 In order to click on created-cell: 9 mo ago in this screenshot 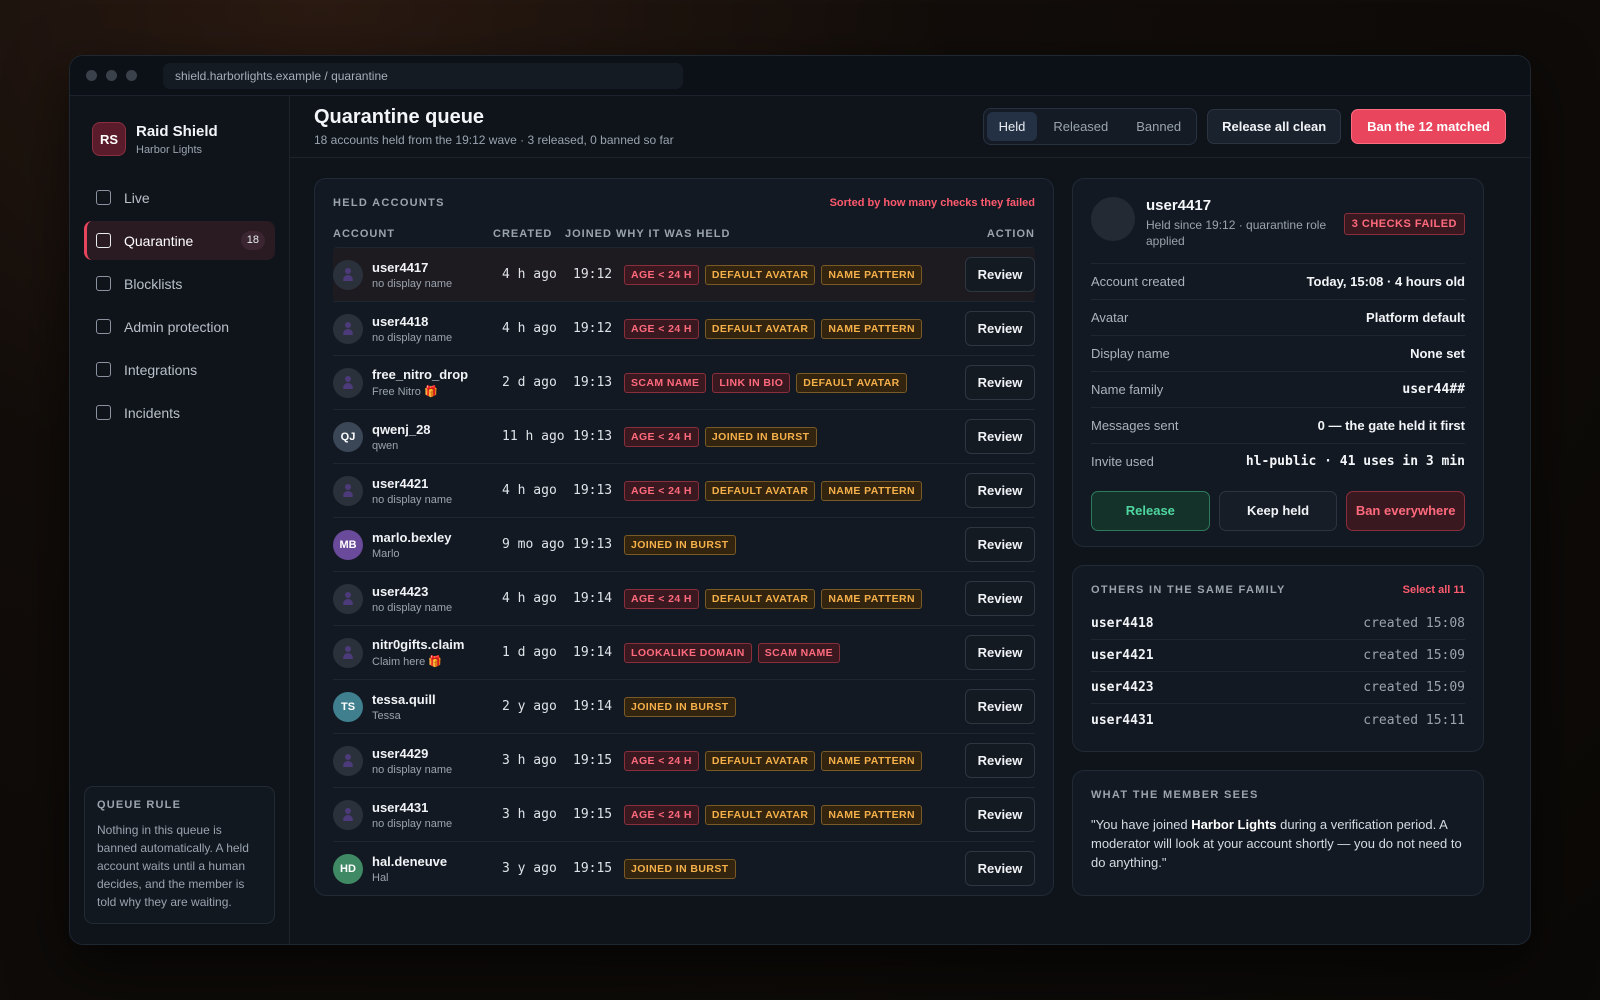, I will do `click(533, 544)`.